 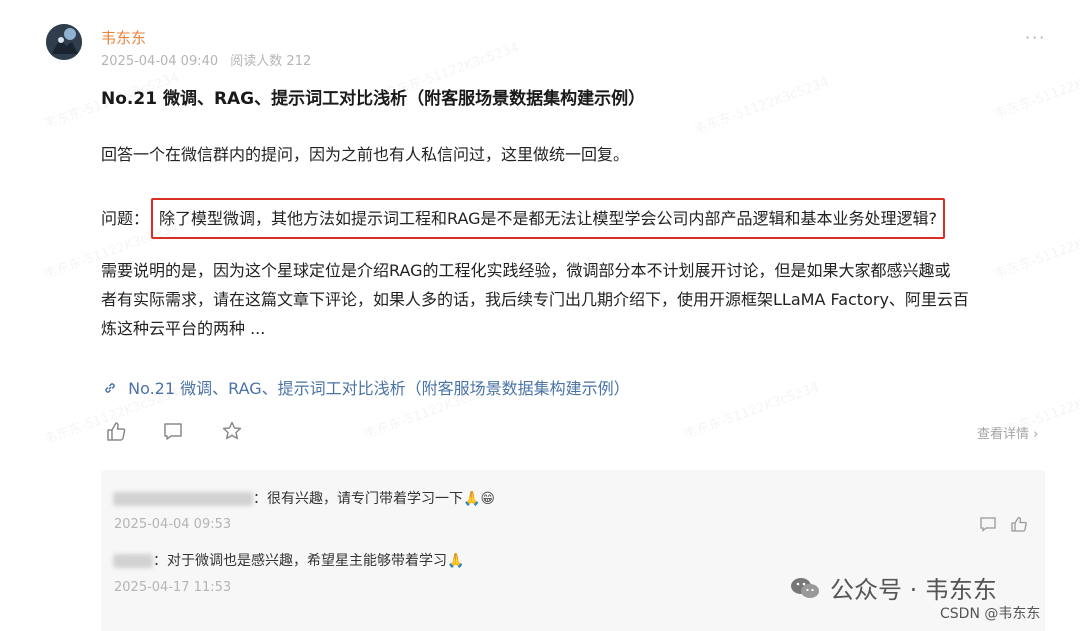 What do you see at coordinates (300, 561) in the screenshot?
I see `comment-text: ：对于微调也是感兴趣，希望星主能够带着学习` at bounding box center [300, 561].